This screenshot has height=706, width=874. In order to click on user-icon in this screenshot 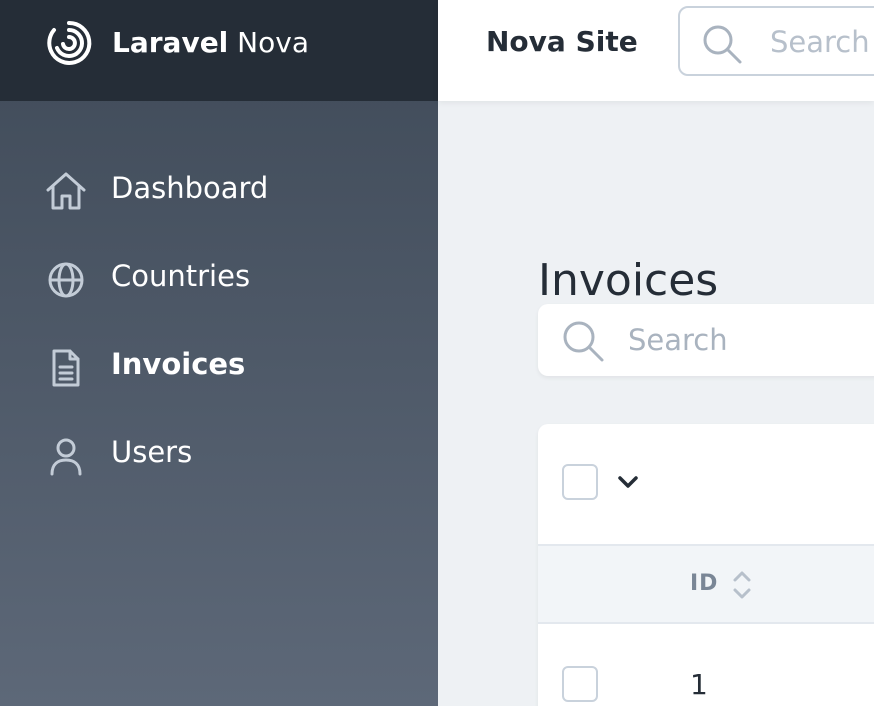, I will do `click(66, 457)`.